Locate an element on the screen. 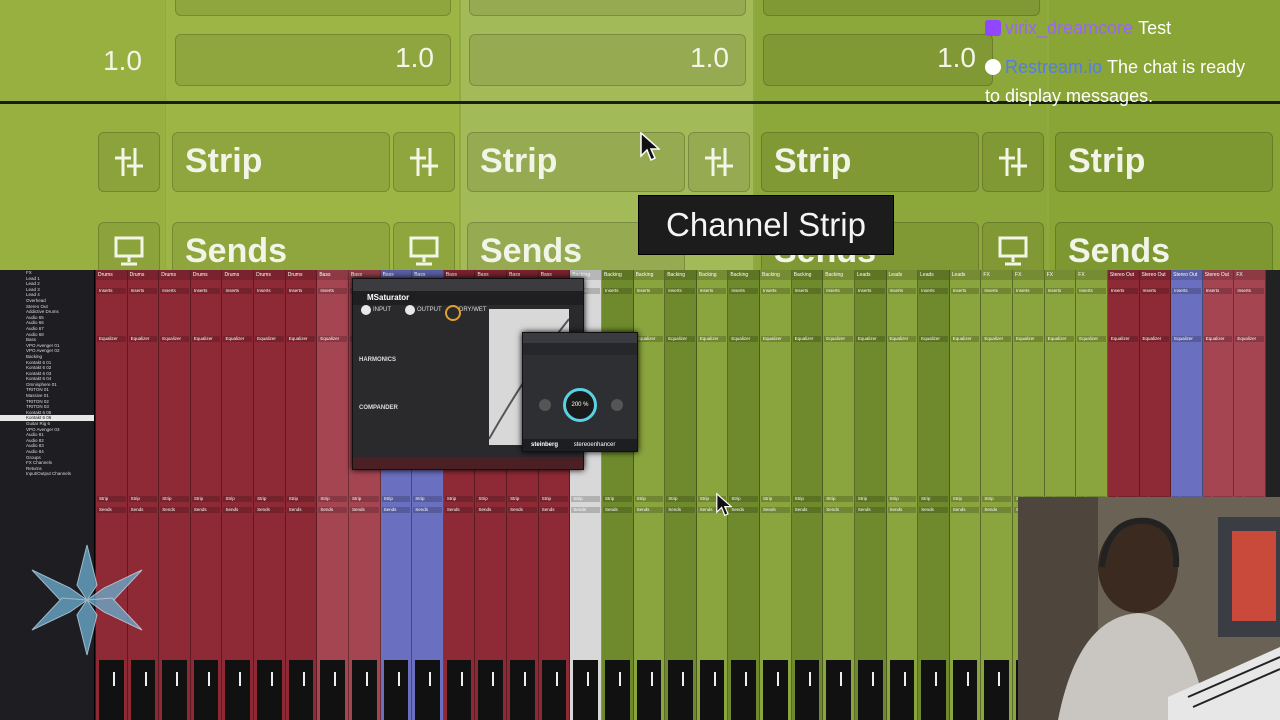 This screenshot has width=1280, height=720. stereoenhancer-plugin-window: 200 % steinberg stereoenhancer is located at coordinates (580, 392).